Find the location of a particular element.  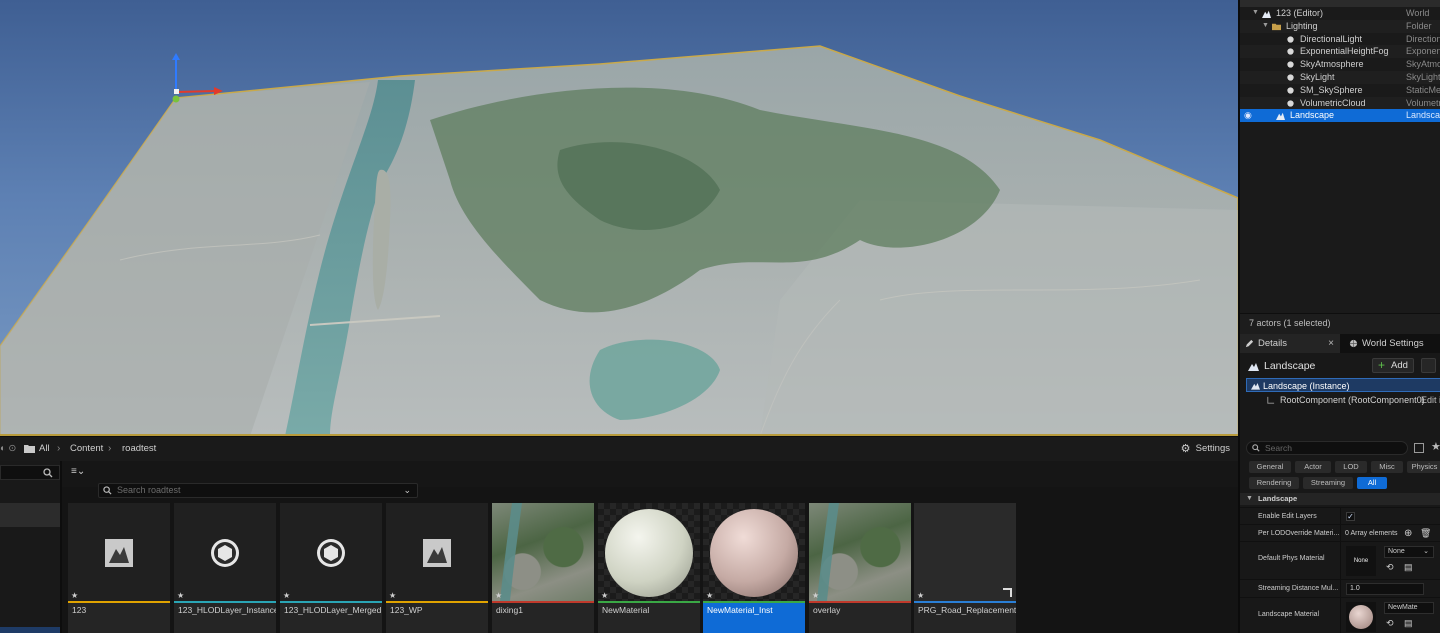

component-root: RootComponent (RootComponent0) Edit in is located at coordinates (1343, 400).